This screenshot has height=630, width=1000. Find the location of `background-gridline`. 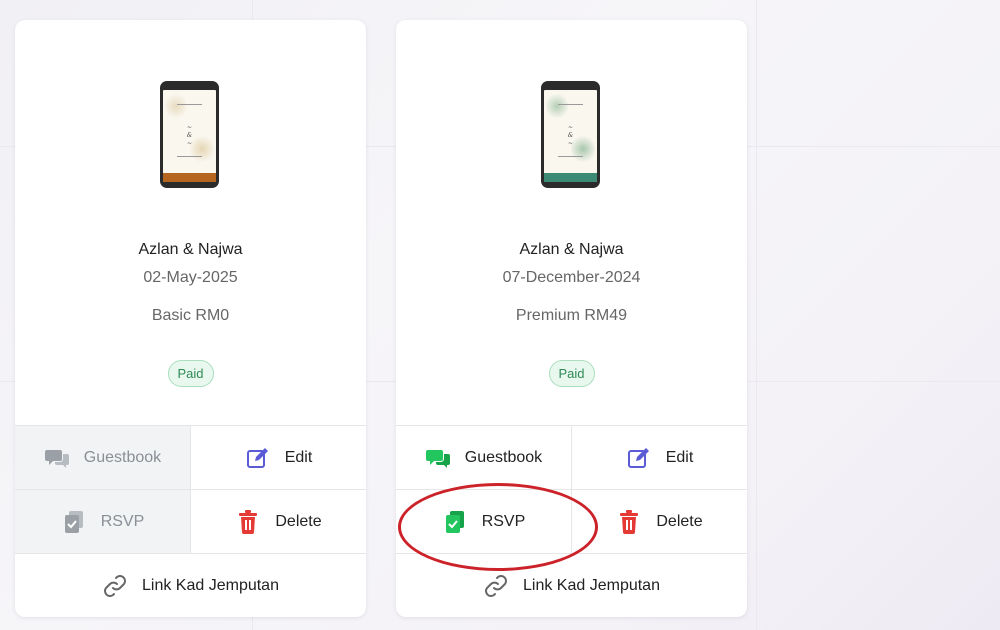

background-gridline is located at coordinates (756, 315).